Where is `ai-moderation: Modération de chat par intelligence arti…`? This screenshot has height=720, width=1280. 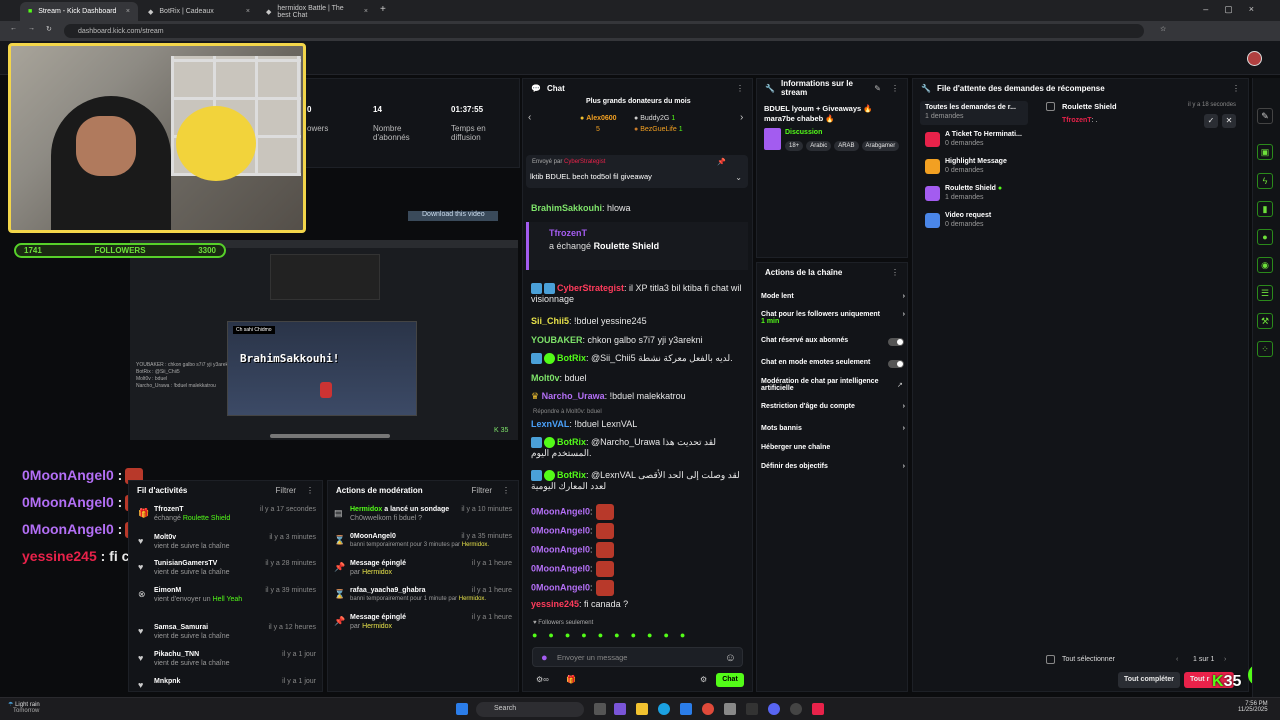
ai-moderation: Modération de chat par intelligence arti… is located at coordinates (826, 385).